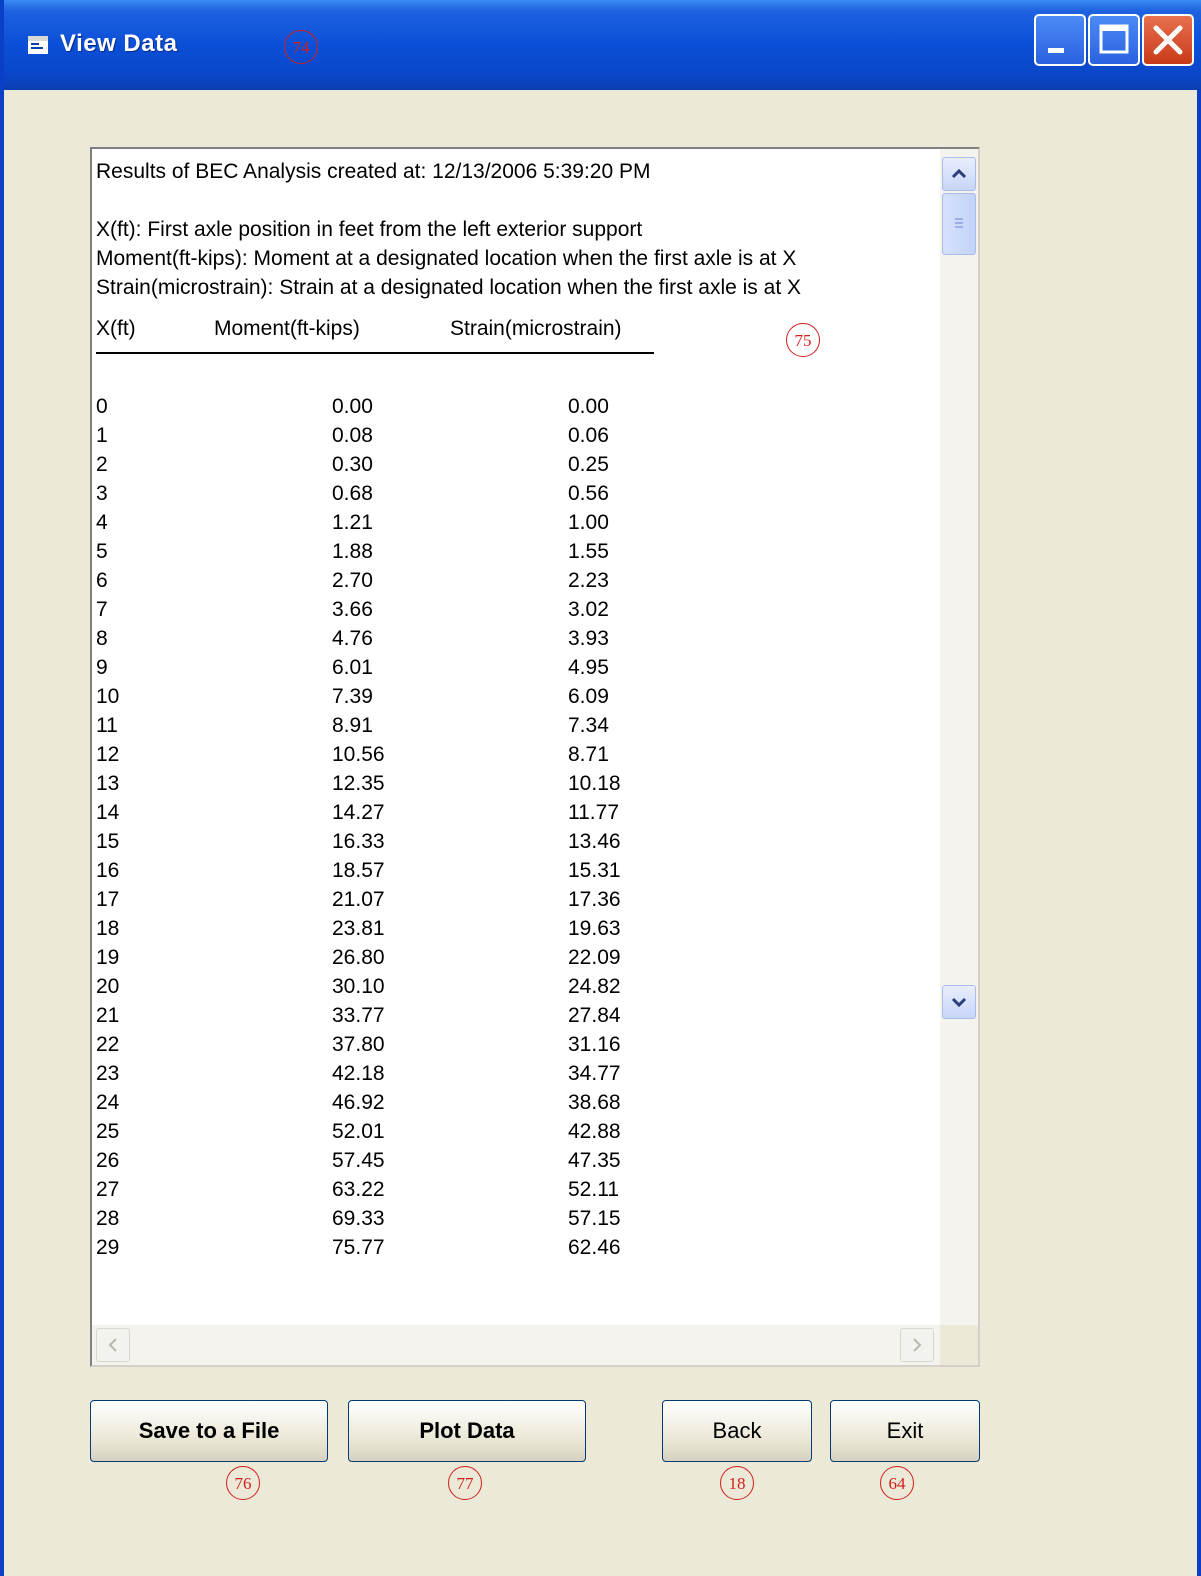  I want to click on strain-value: 17.36, so click(594, 899).